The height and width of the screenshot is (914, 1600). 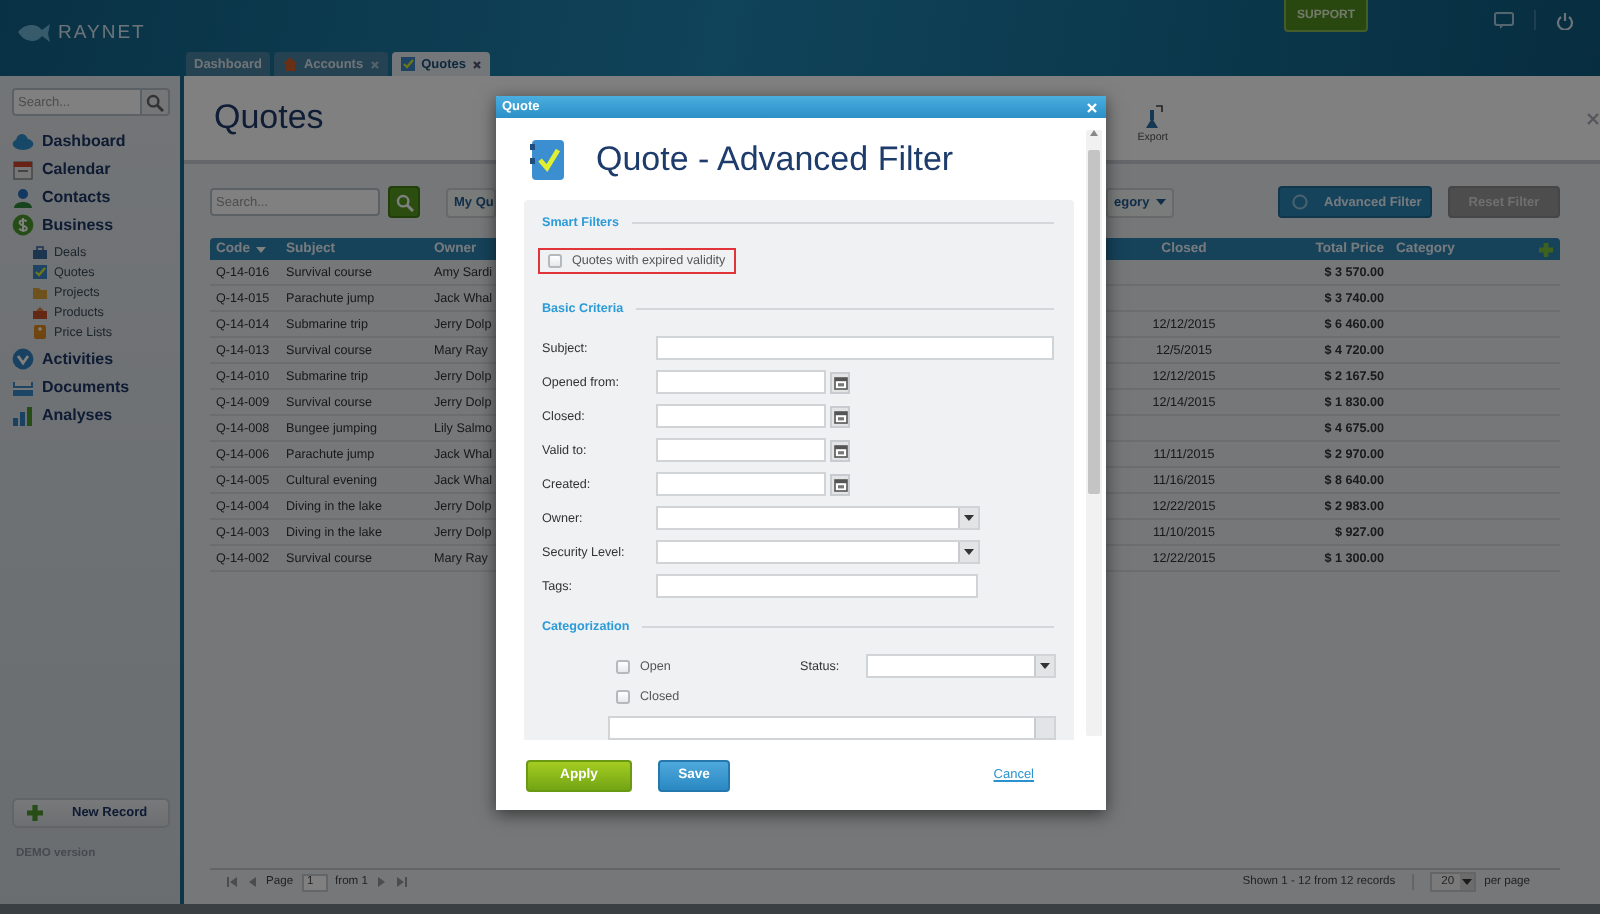 What do you see at coordinates (1094, 133) in the screenshot?
I see `scroll-up-icon` at bounding box center [1094, 133].